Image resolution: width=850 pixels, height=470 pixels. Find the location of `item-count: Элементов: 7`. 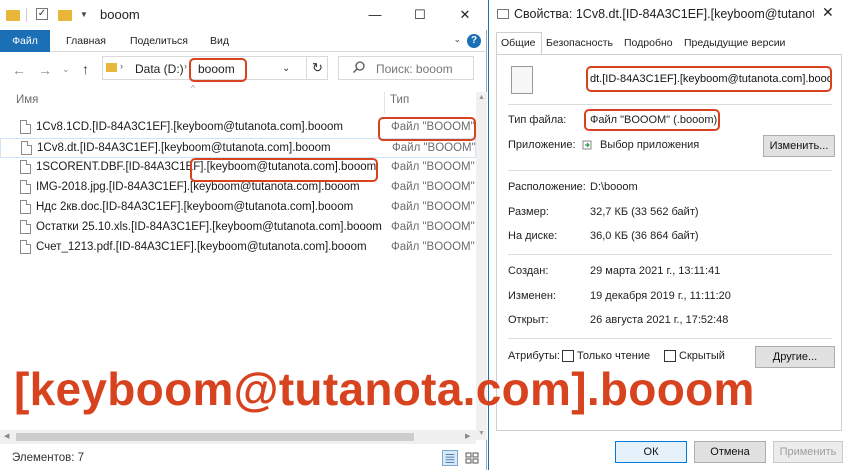

item-count: Элементов: 7 is located at coordinates (48, 458).